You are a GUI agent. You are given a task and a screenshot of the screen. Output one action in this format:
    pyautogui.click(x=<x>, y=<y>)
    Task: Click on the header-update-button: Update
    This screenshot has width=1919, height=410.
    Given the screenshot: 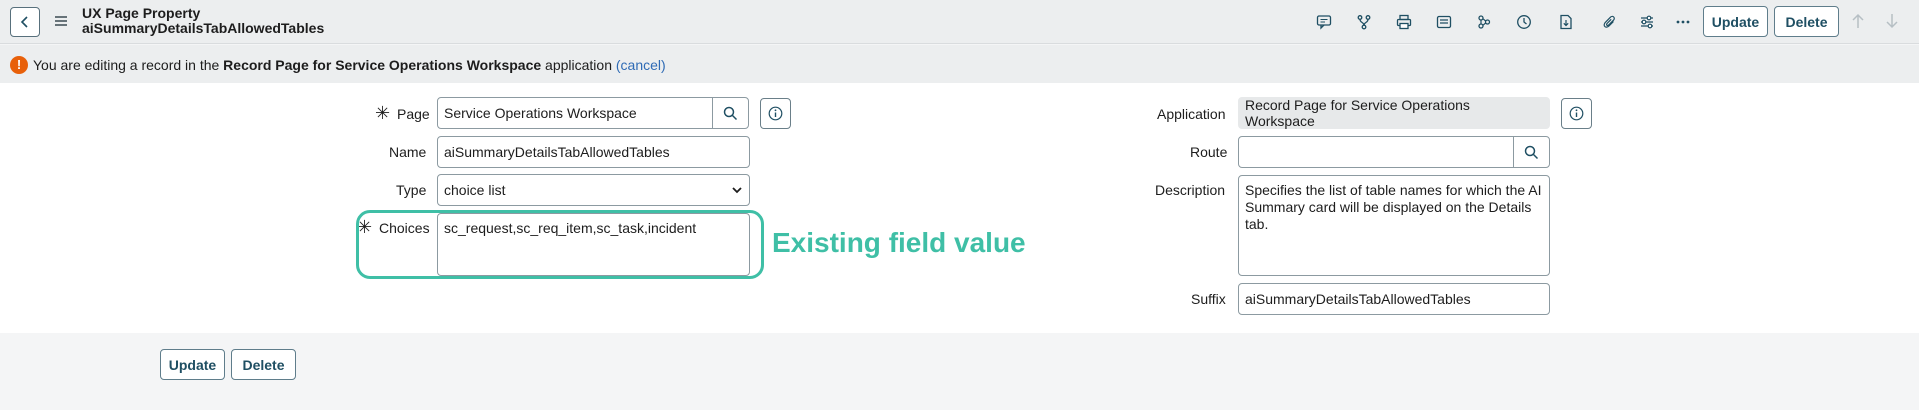 What is the action you would take?
    pyautogui.click(x=1735, y=21)
    